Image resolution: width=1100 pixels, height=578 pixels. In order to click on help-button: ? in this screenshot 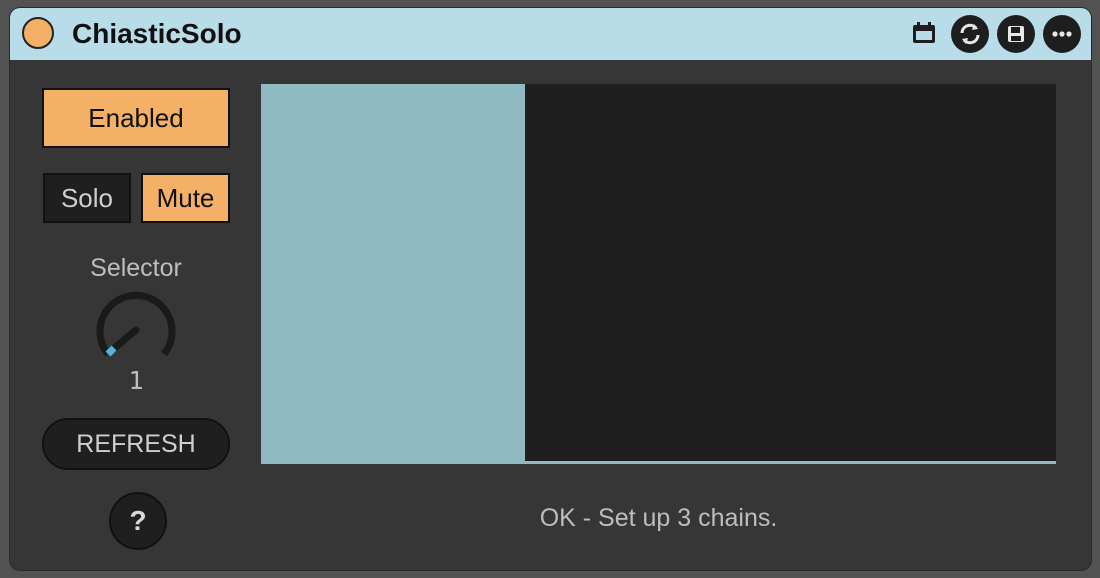, I will do `click(138, 521)`.